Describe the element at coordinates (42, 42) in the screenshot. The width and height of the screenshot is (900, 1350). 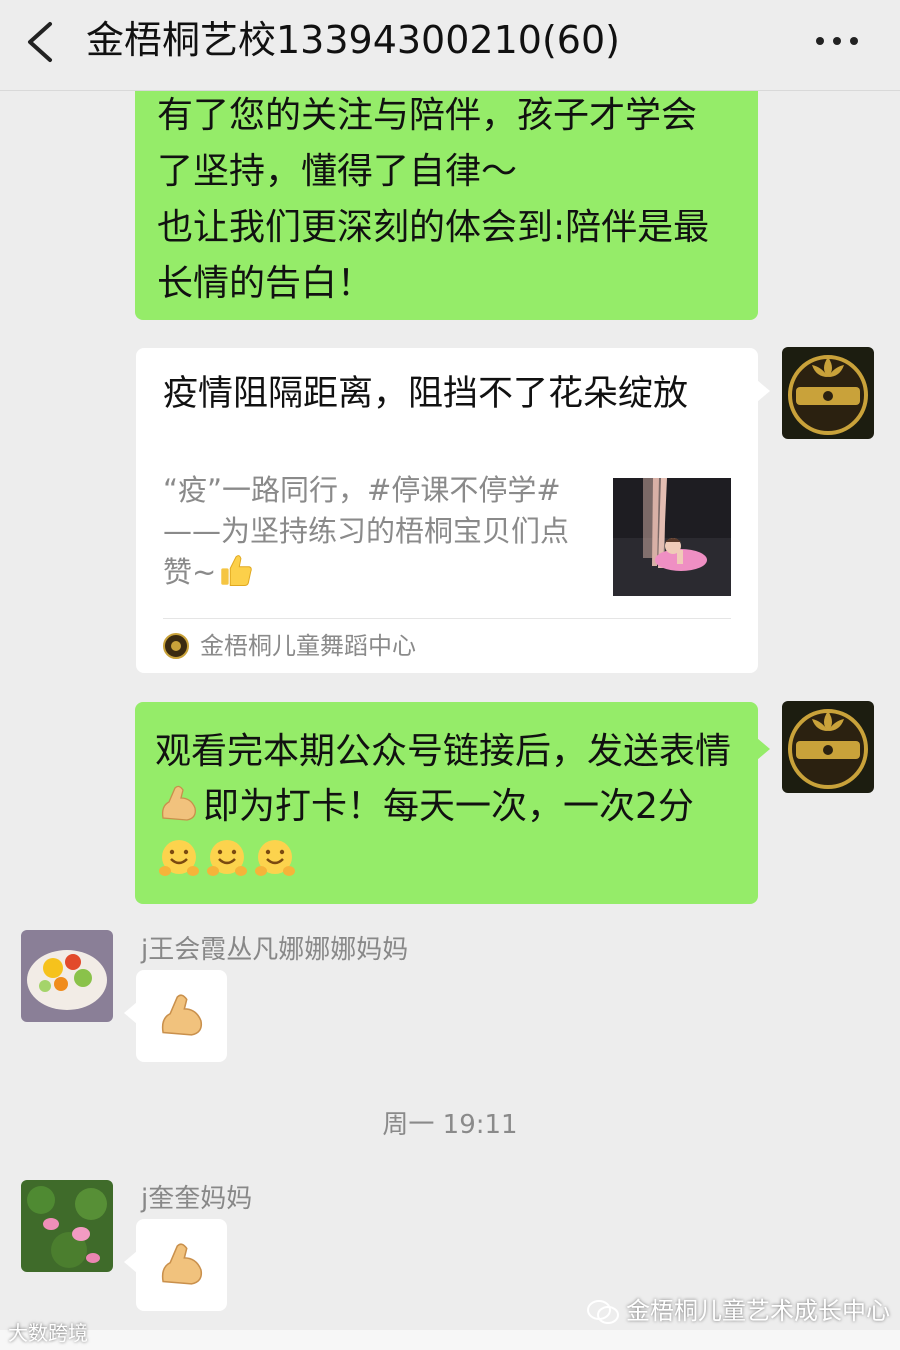
I see `chevron-left-icon` at that location.